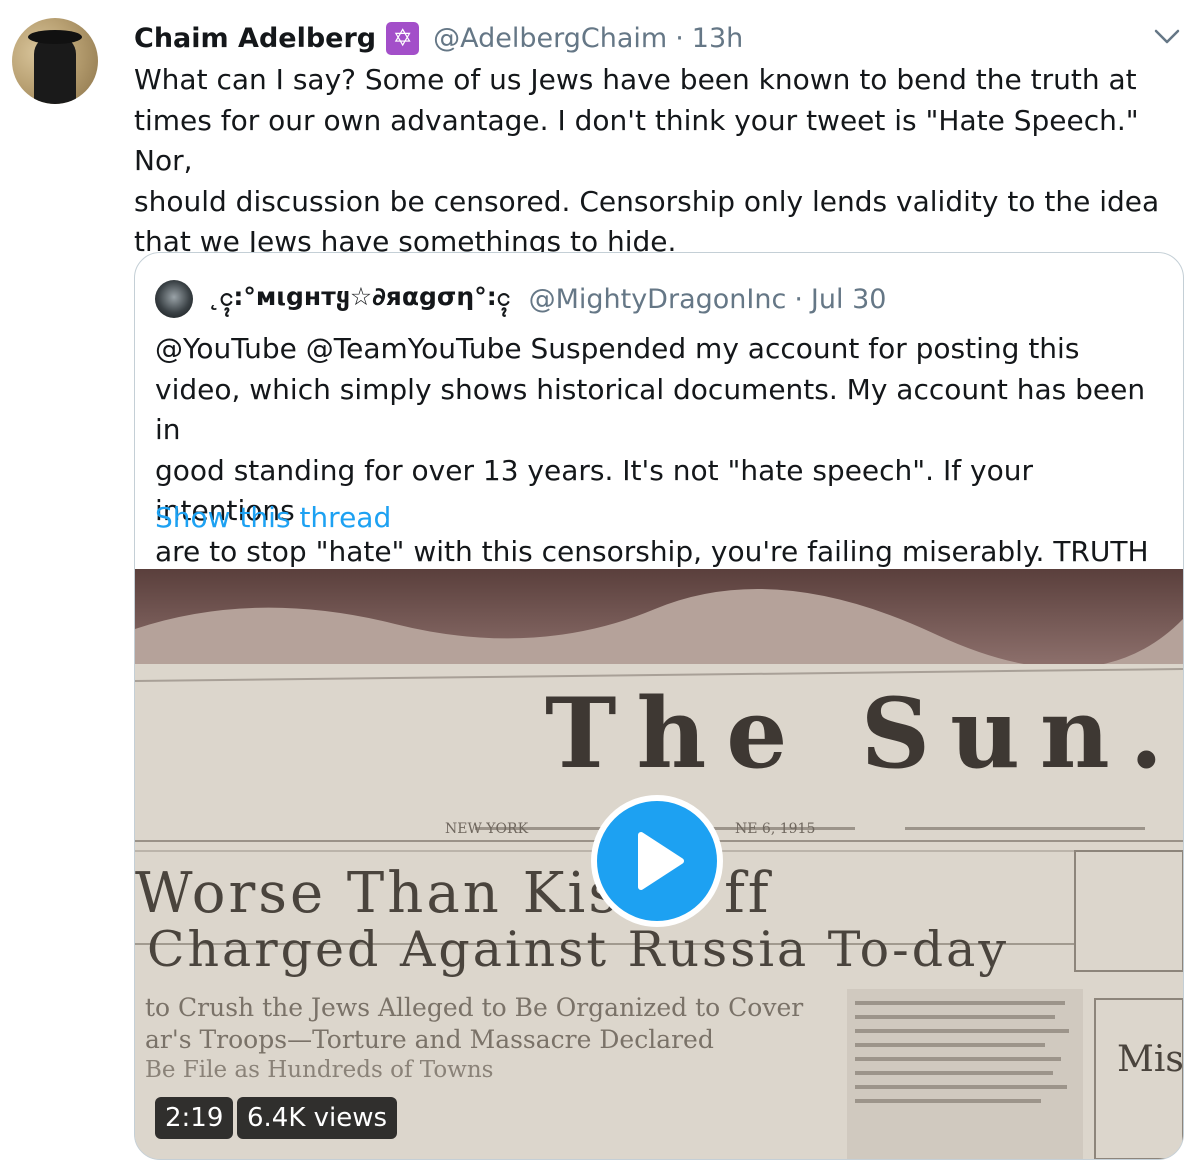 This screenshot has width=1200, height=1163. I want to click on chevron-down-icon, so click(1167, 37).